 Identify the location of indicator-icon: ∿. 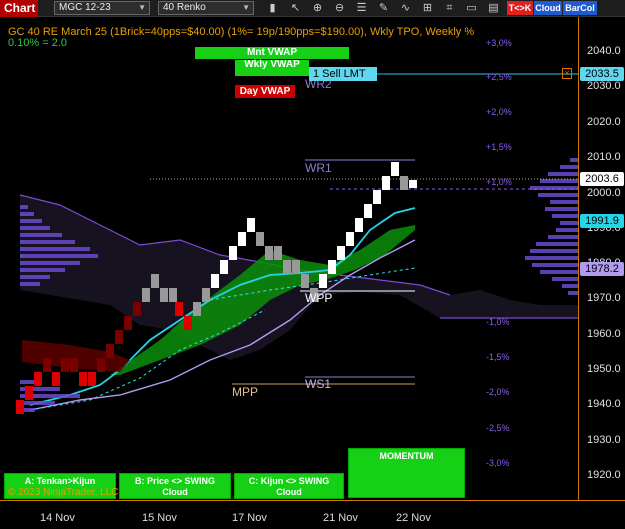
(405, 8).